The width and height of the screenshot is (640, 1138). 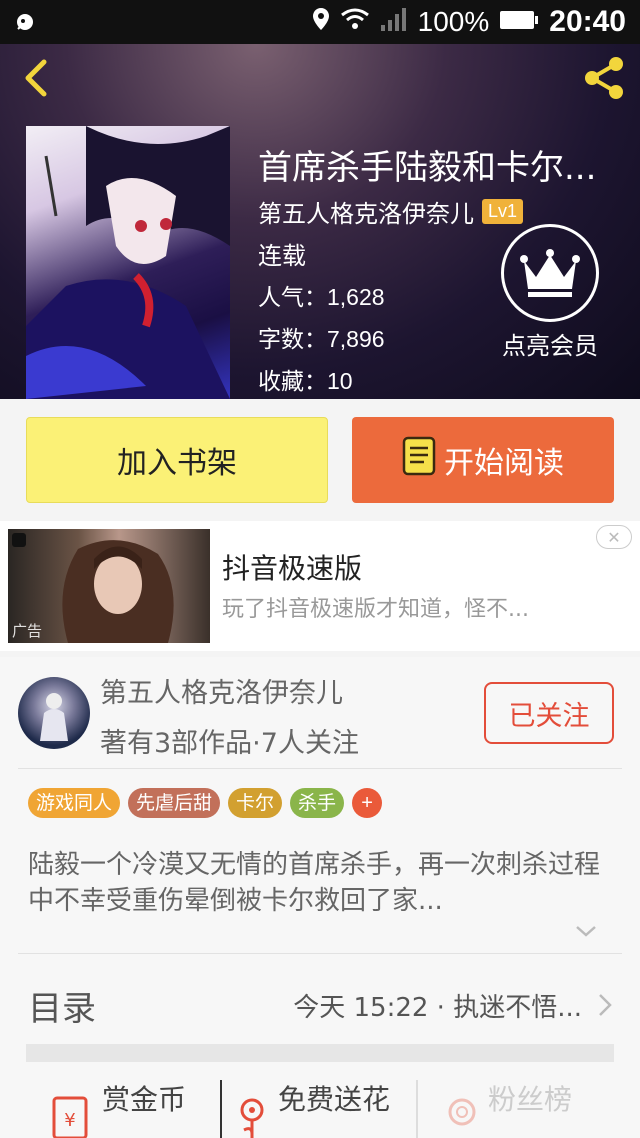 What do you see at coordinates (317, 803) in the screenshot?
I see `tag-item: 杀手` at bounding box center [317, 803].